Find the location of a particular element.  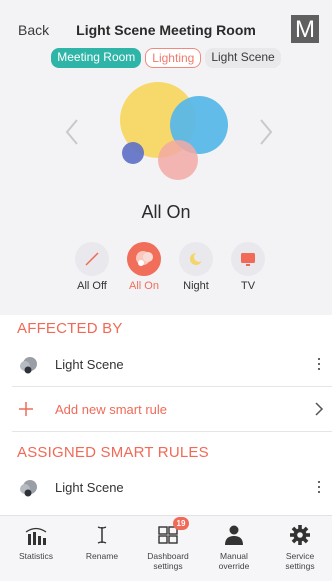

add-smart-rule-row: Add new smart rule is located at coordinates (166, 409).